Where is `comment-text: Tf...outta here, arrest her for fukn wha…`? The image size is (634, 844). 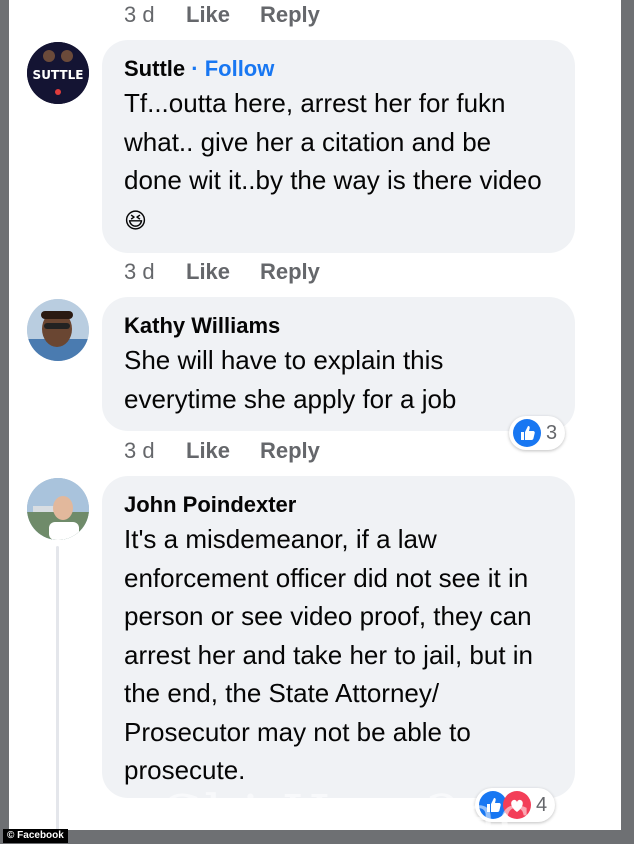
comment-text: Tf...outta here, arrest her for fukn wha… is located at coordinates (338, 162).